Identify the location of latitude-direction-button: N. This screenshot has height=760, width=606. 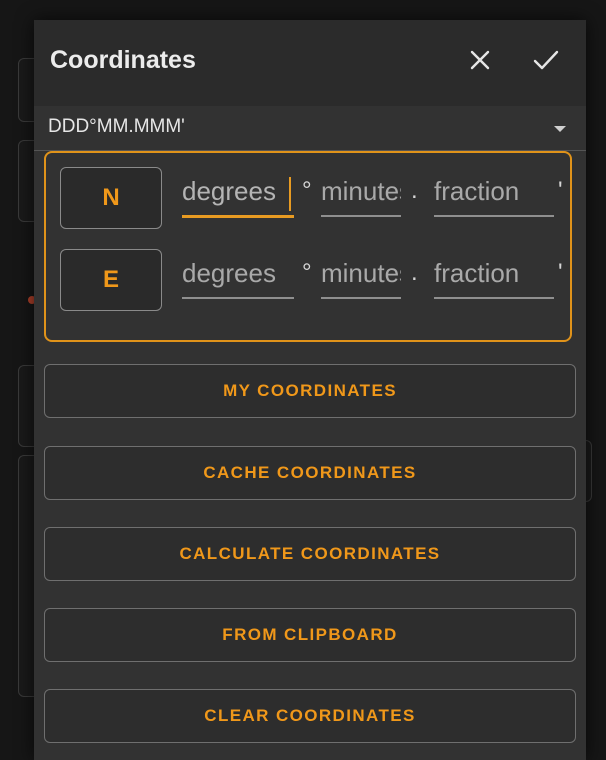
(111, 198).